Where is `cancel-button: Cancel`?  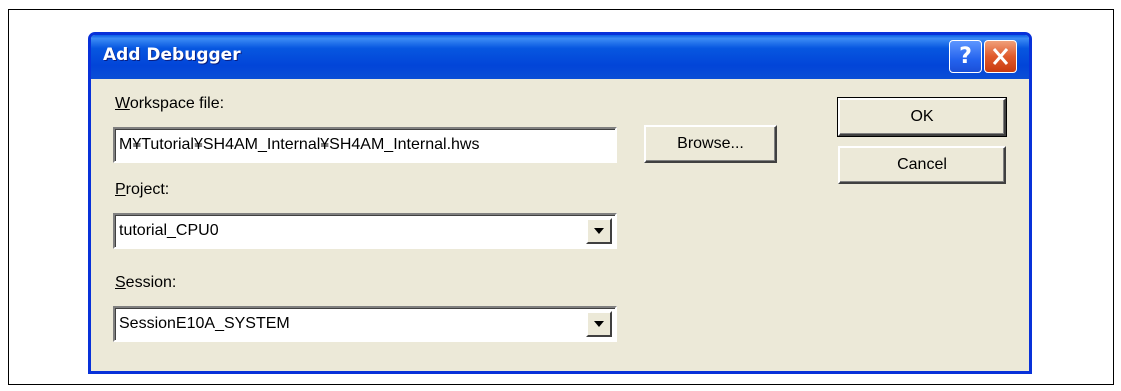 cancel-button: Cancel is located at coordinates (922, 165).